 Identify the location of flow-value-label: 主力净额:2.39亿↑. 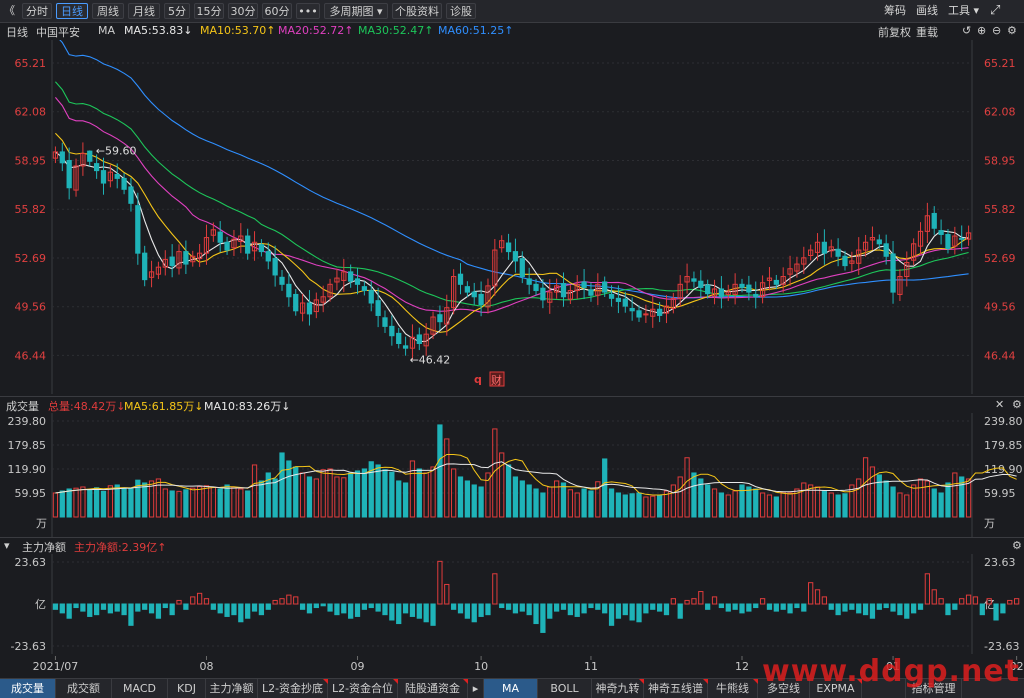
(120, 547).